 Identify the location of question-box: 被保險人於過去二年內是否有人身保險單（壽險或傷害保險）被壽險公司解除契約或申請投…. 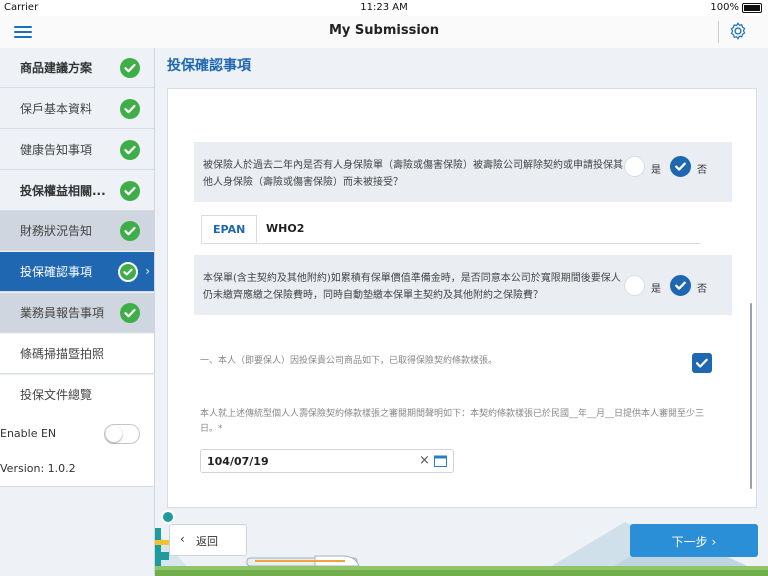
(463, 172).